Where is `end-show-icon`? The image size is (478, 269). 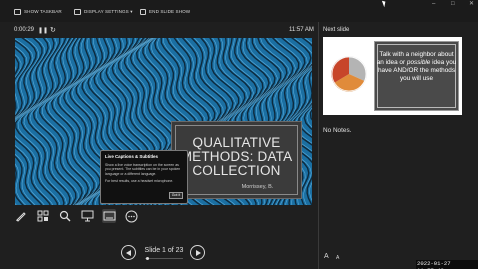
end-show-icon is located at coordinates (143, 11).